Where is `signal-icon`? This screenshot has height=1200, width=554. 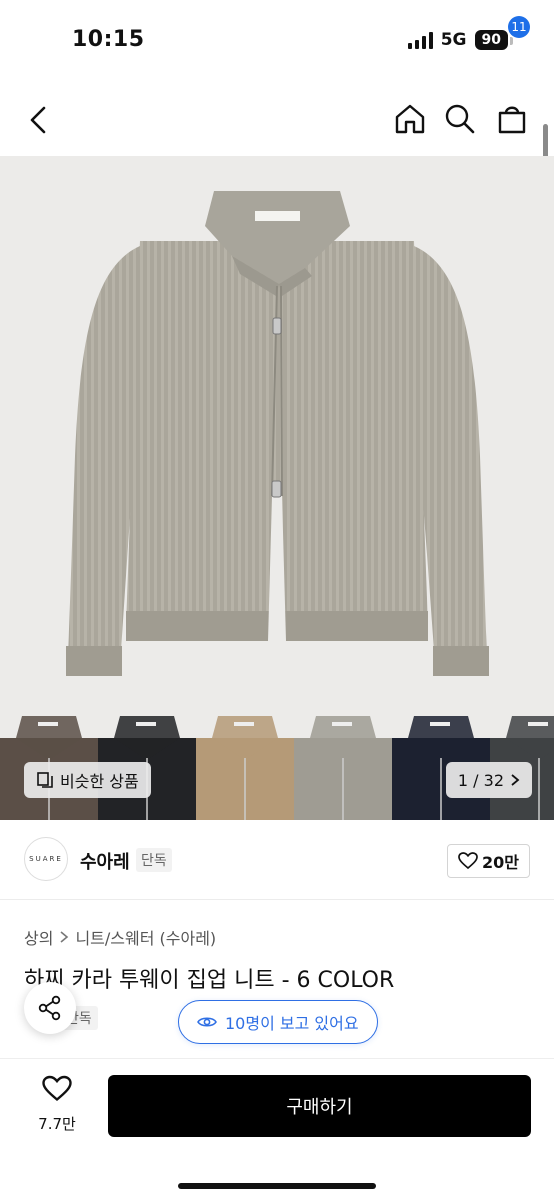 signal-icon is located at coordinates (420, 40).